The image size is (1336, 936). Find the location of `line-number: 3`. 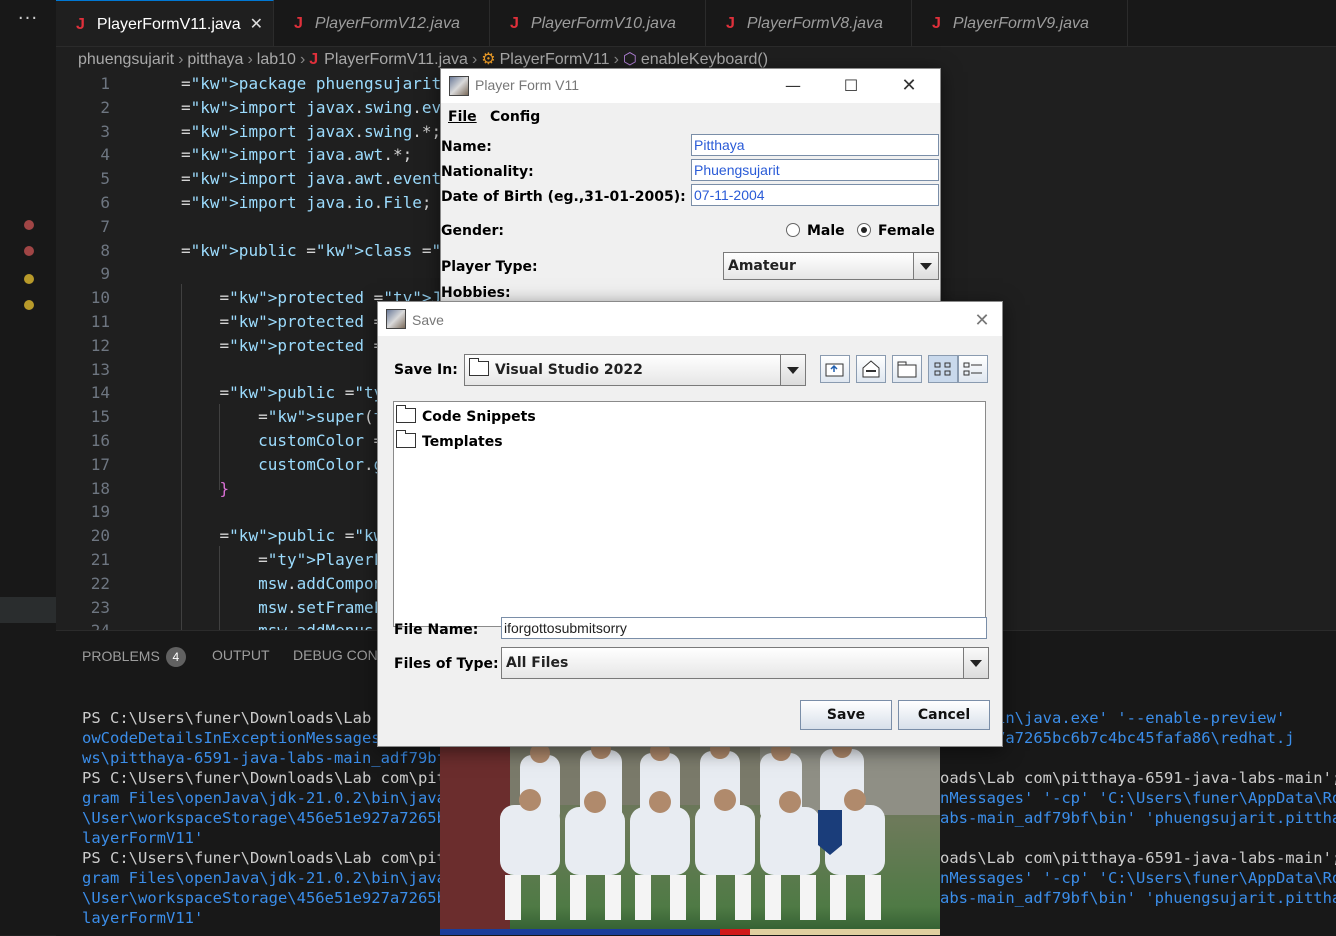

line-number: 3 is located at coordinates (105, 131).